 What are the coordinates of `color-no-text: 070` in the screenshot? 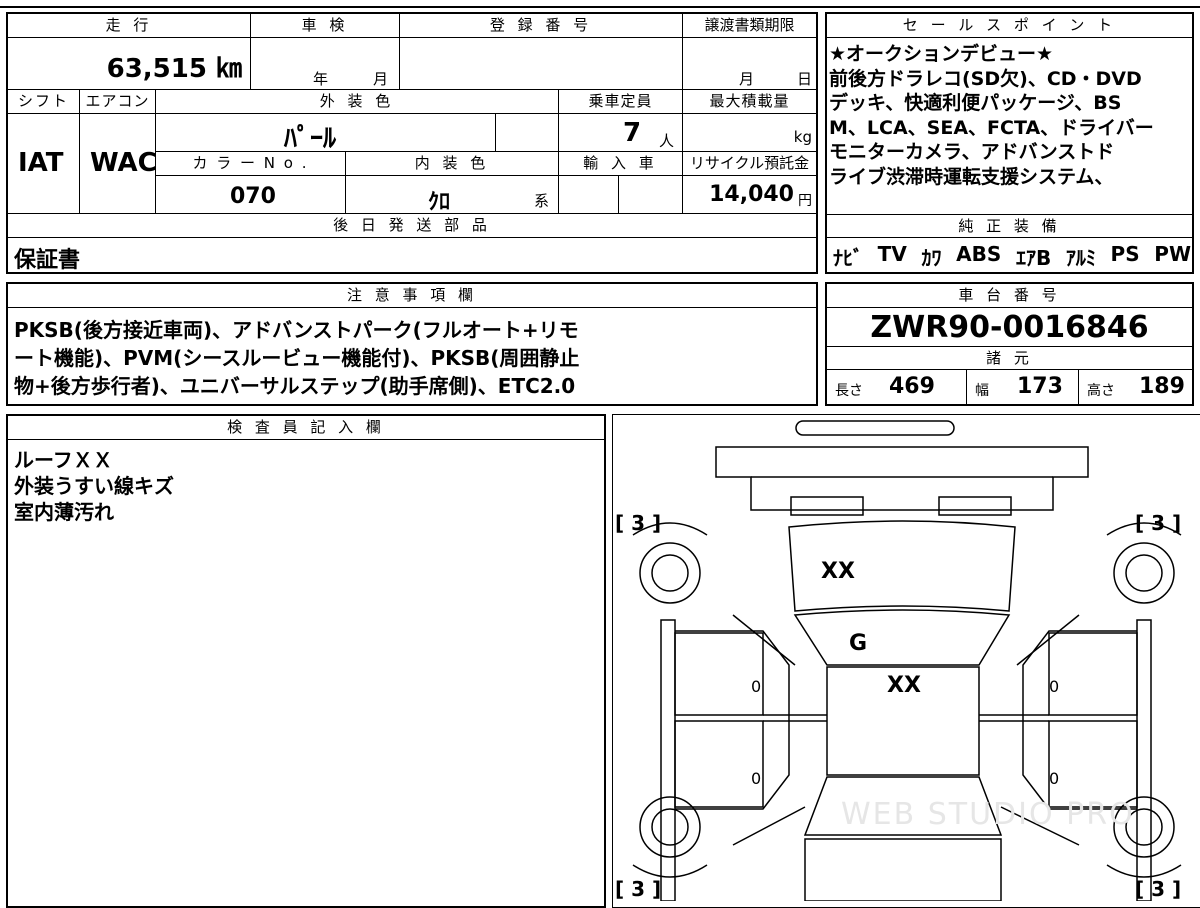 It's located at (253, 196).